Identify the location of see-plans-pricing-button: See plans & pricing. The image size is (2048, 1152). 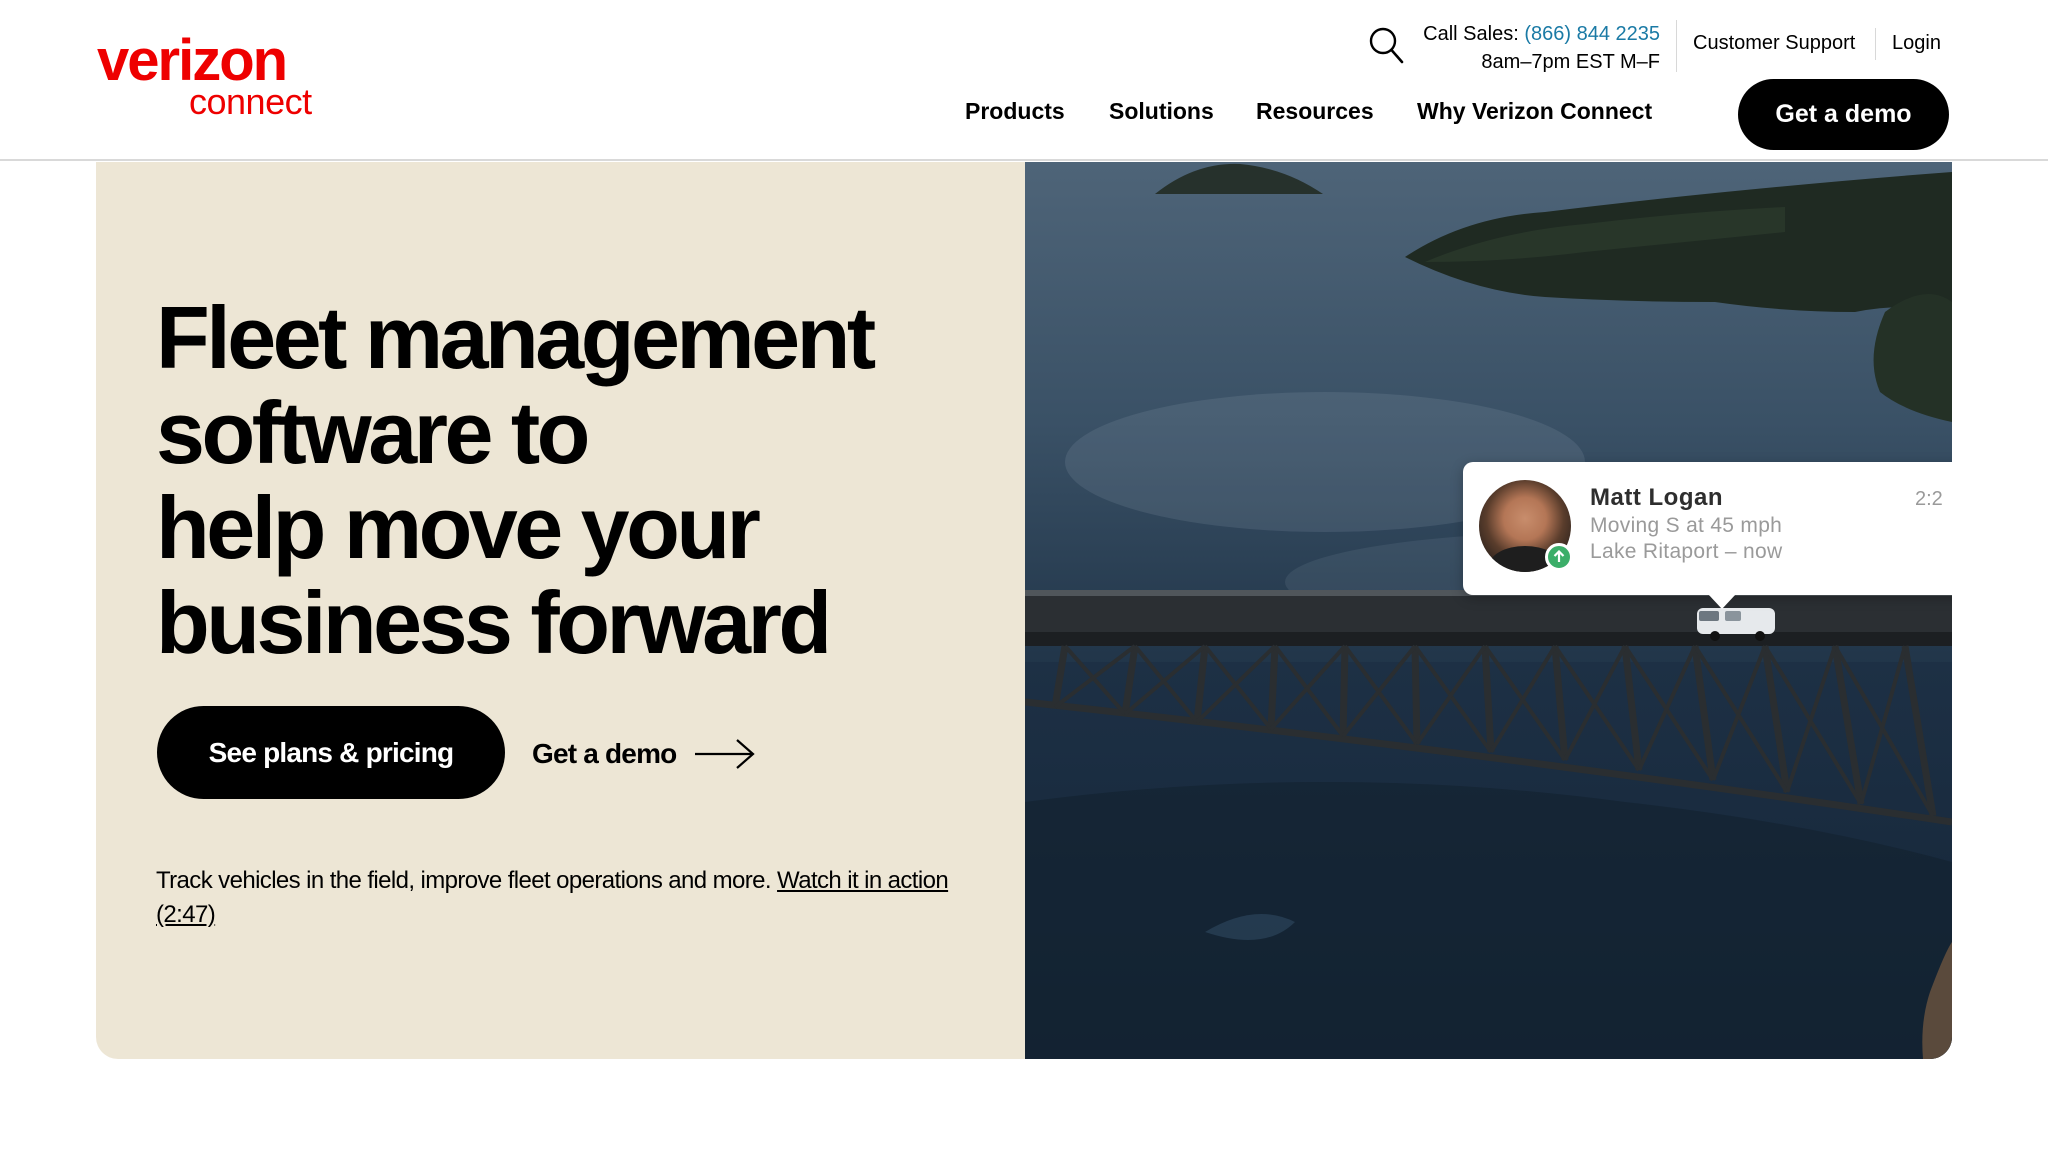
(331, 752).